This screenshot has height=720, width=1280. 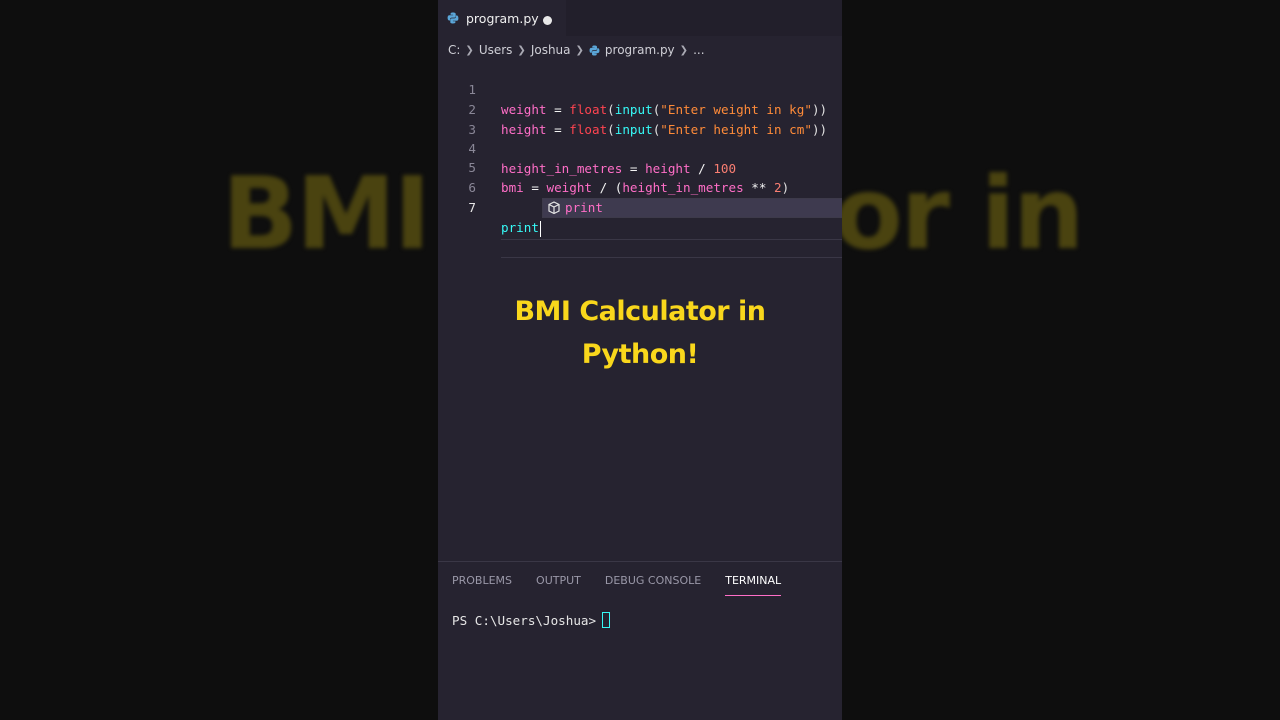 I want to click on background-ghost-text-right: or in, so click(x=963, y=213).